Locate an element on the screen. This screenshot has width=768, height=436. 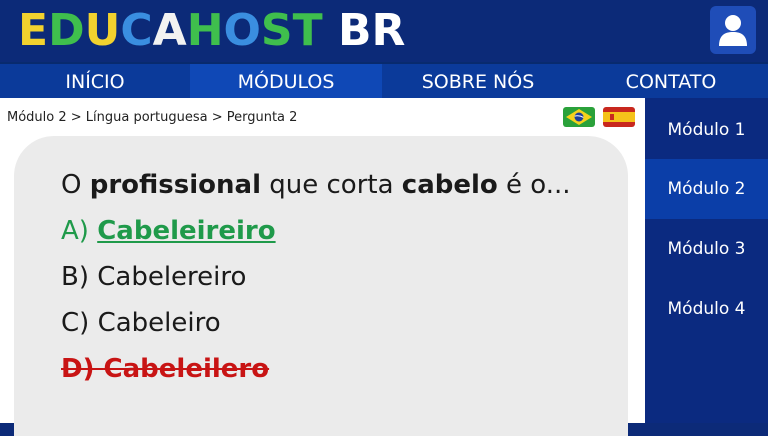
logo-letter: H is located at coordinates (205, 30).